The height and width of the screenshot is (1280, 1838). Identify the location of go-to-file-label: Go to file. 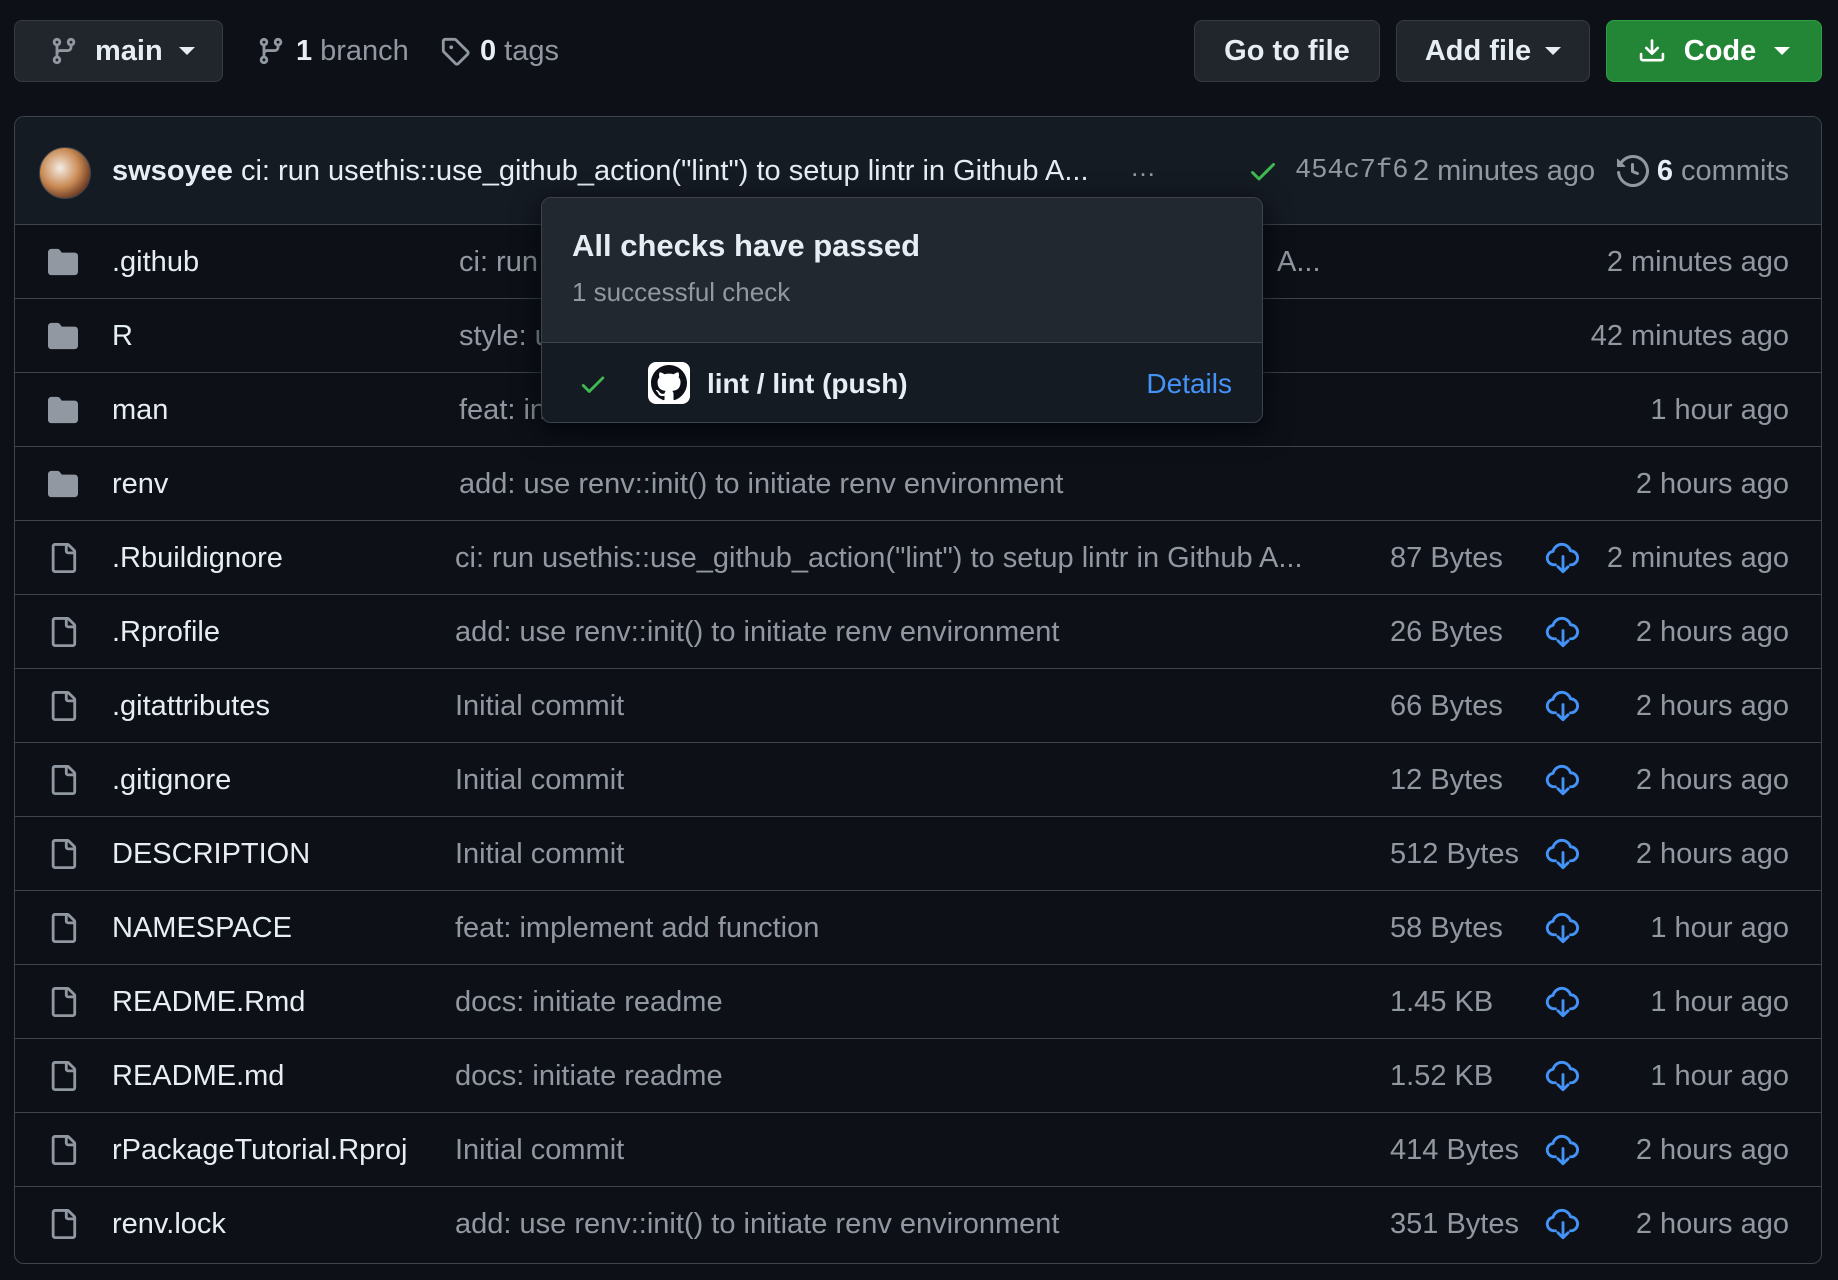
(1287, 50).